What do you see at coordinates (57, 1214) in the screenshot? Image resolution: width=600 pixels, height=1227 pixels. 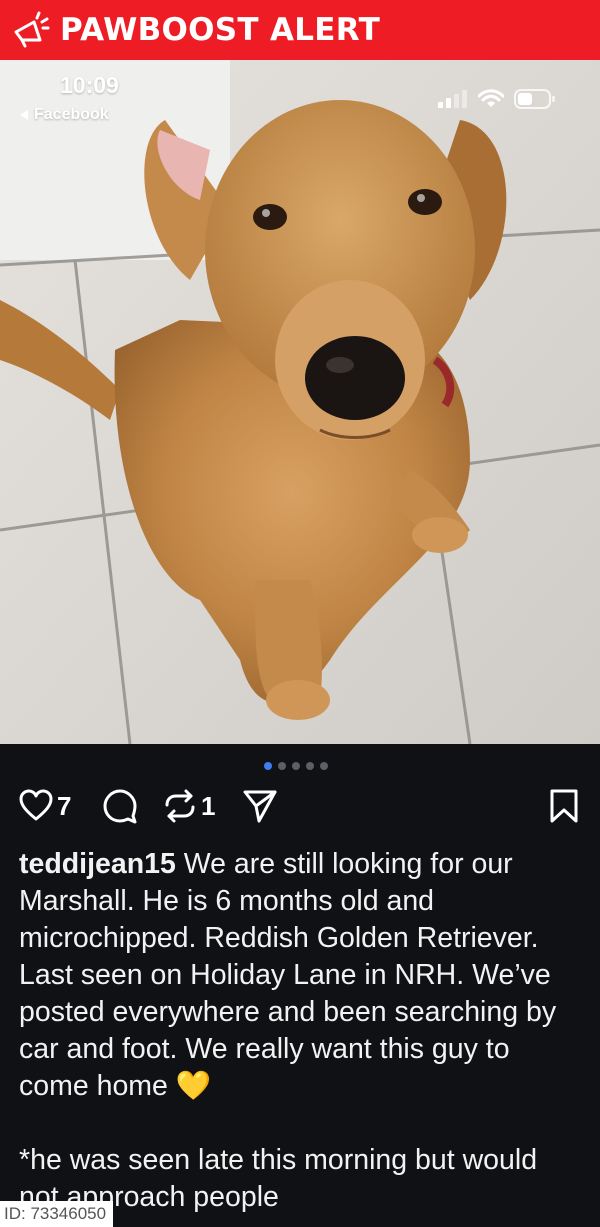 I see `post-id-tag: ID: 73346050` at bounding box center [57, 1214].